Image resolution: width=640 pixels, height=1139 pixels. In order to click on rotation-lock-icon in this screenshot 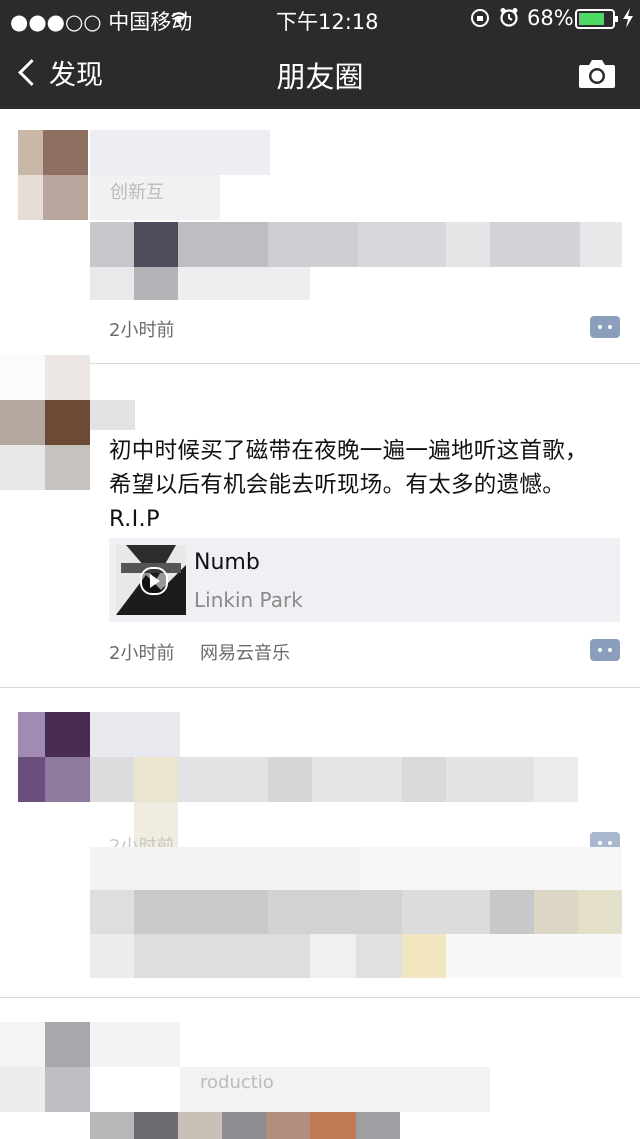, I will do `click(480, 18)`.